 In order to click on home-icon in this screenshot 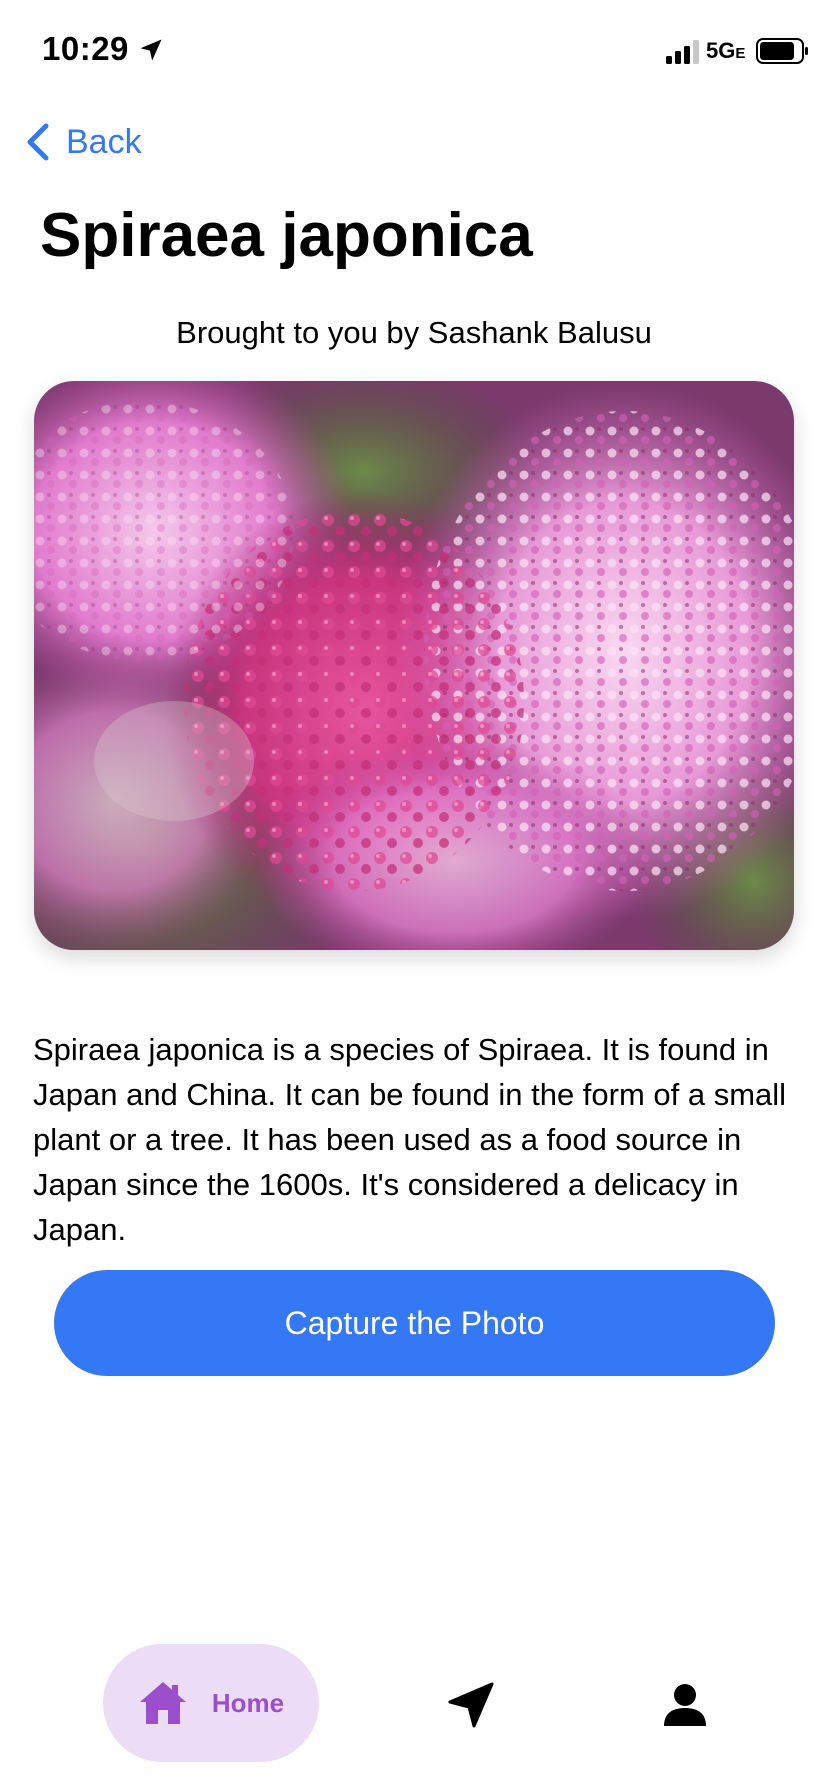, I will do `click(162, 1703)`.